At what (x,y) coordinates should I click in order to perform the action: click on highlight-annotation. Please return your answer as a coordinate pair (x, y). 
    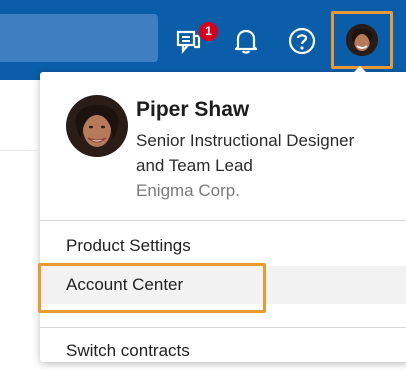
    Looking at the image, I should click on (152, 288).